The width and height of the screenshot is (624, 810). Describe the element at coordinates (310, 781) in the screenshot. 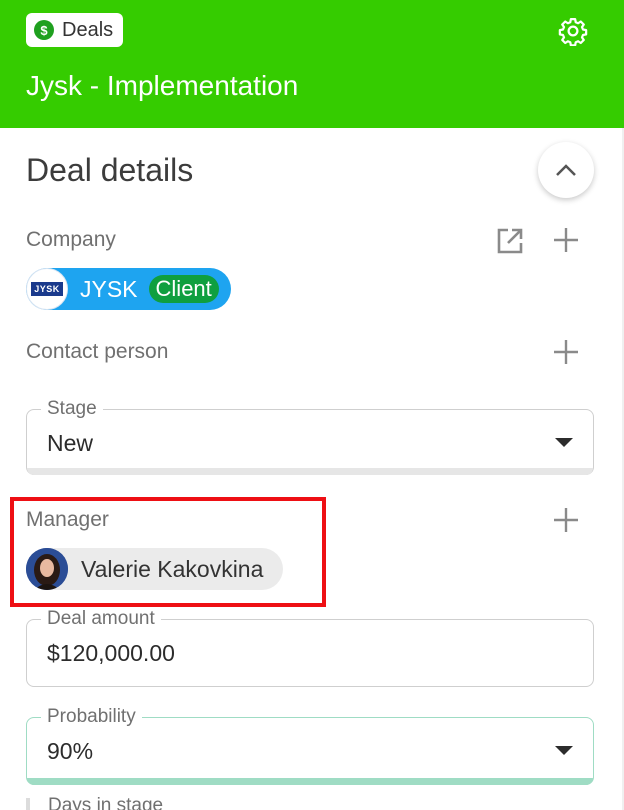

I see `probability-underline` at that location.